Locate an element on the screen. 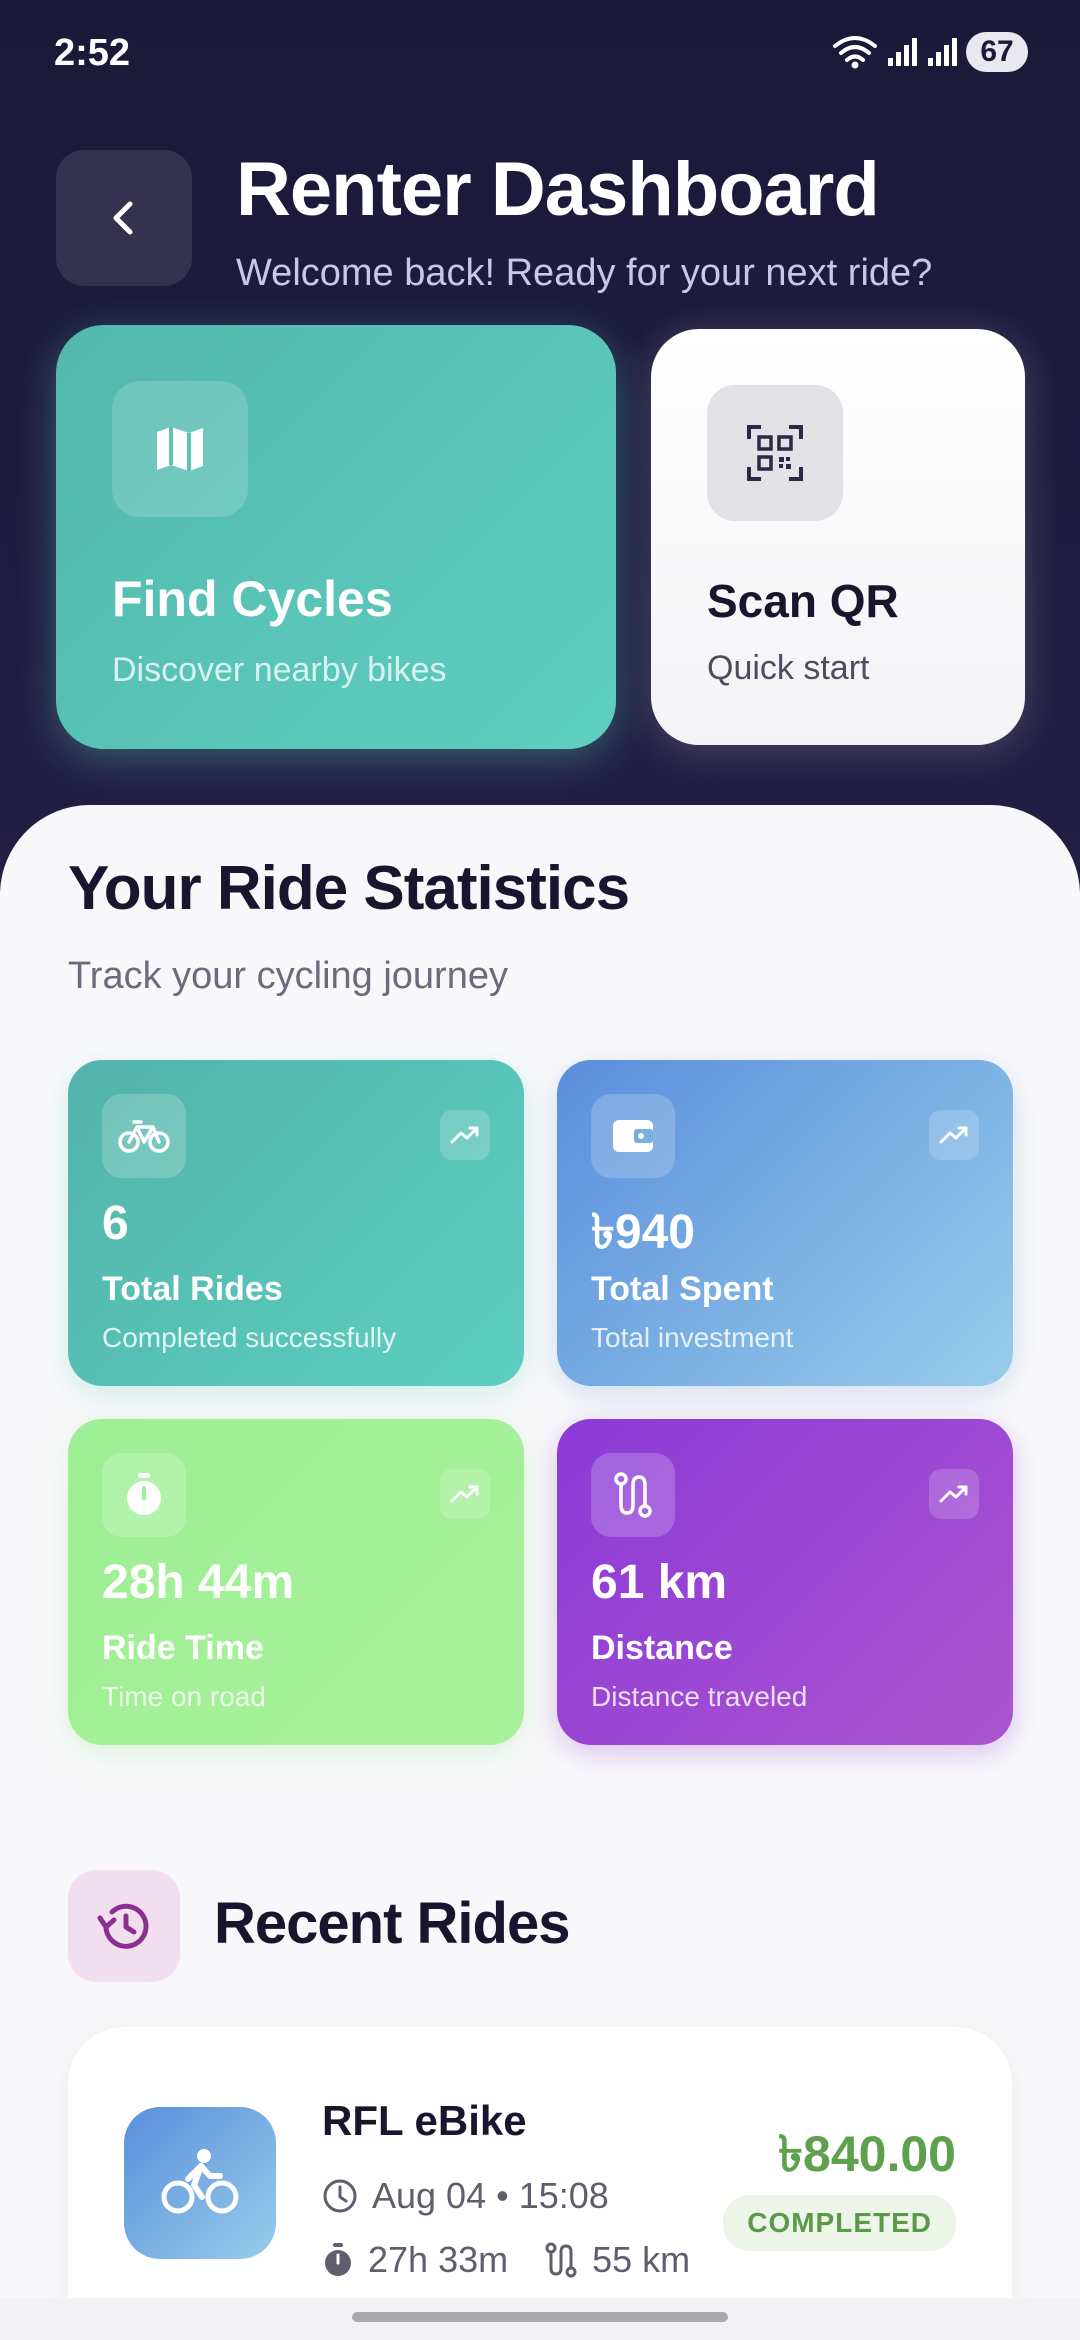 Image resolution: width=1080 pixels, height=2340 pixels. recent-rides-title: Recent Rides is located at coordinates (392, 1923).